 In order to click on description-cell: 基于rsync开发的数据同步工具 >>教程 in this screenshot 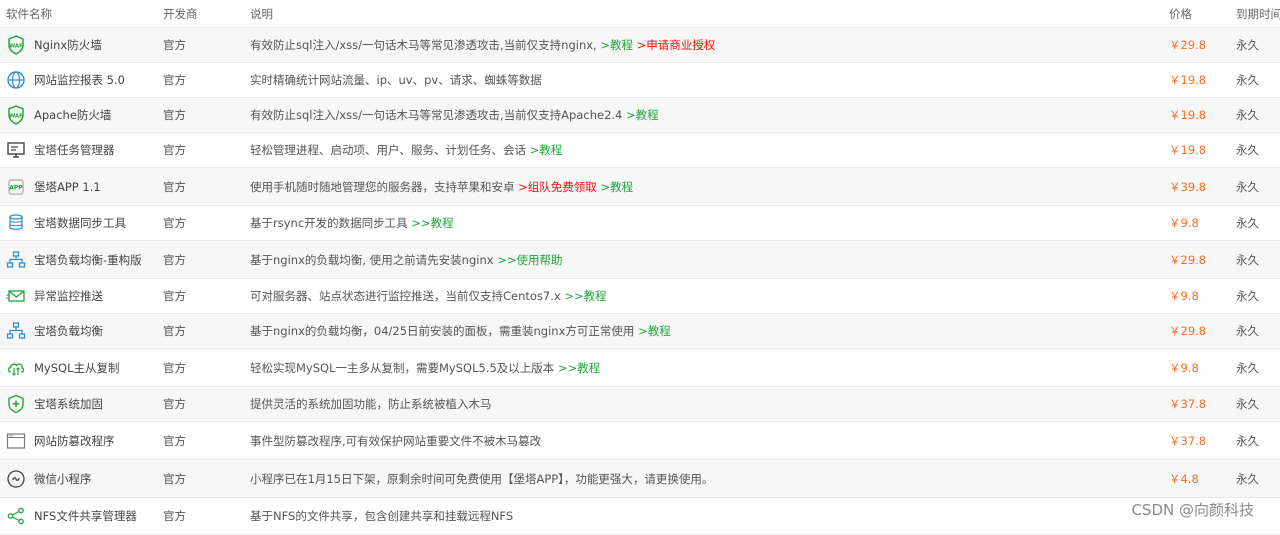, I will do `click(705, 223)`.